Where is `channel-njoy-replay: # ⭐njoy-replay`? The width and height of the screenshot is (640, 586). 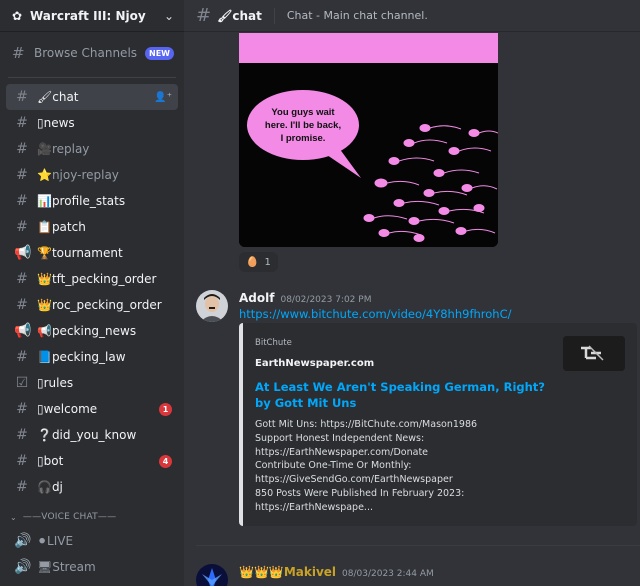
channel-njoy-replay: # ⭐njoy-replay is located at coordinates (92, 175).